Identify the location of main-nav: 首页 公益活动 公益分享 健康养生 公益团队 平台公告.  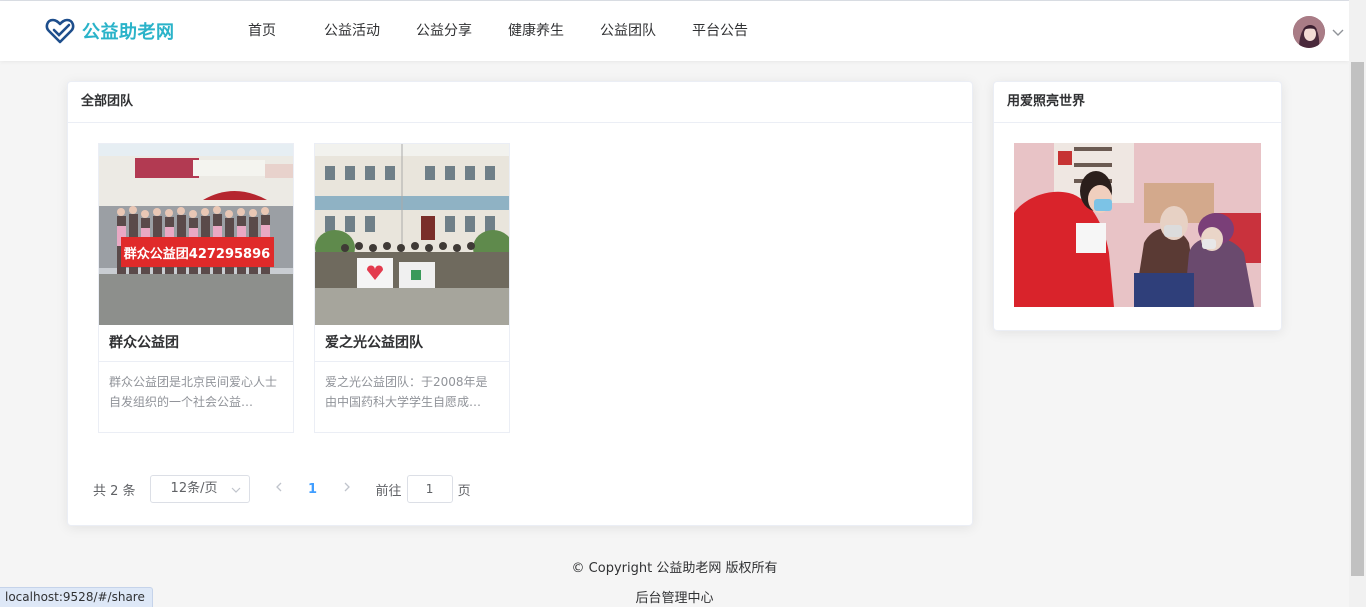
(498, 31).